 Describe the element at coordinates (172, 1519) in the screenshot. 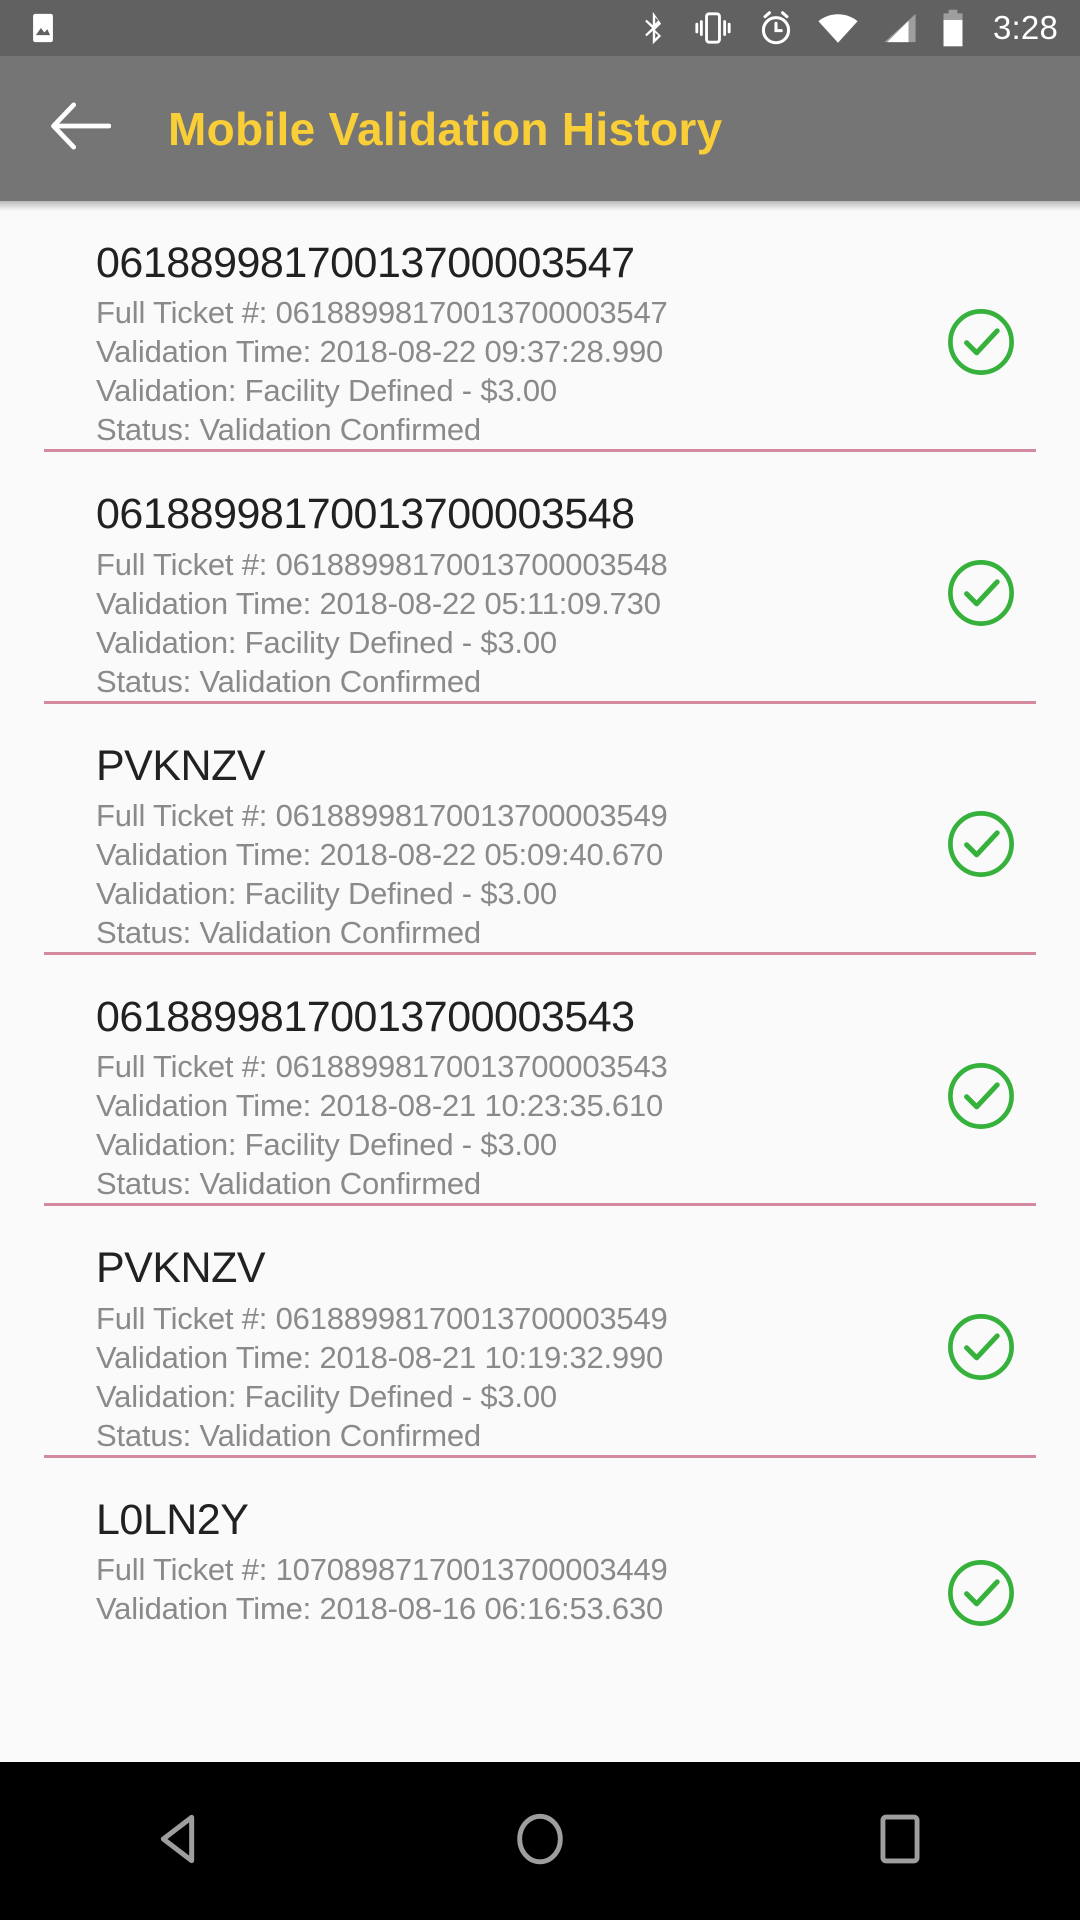

I see `ticket-title: L0LN2Y` at that location.